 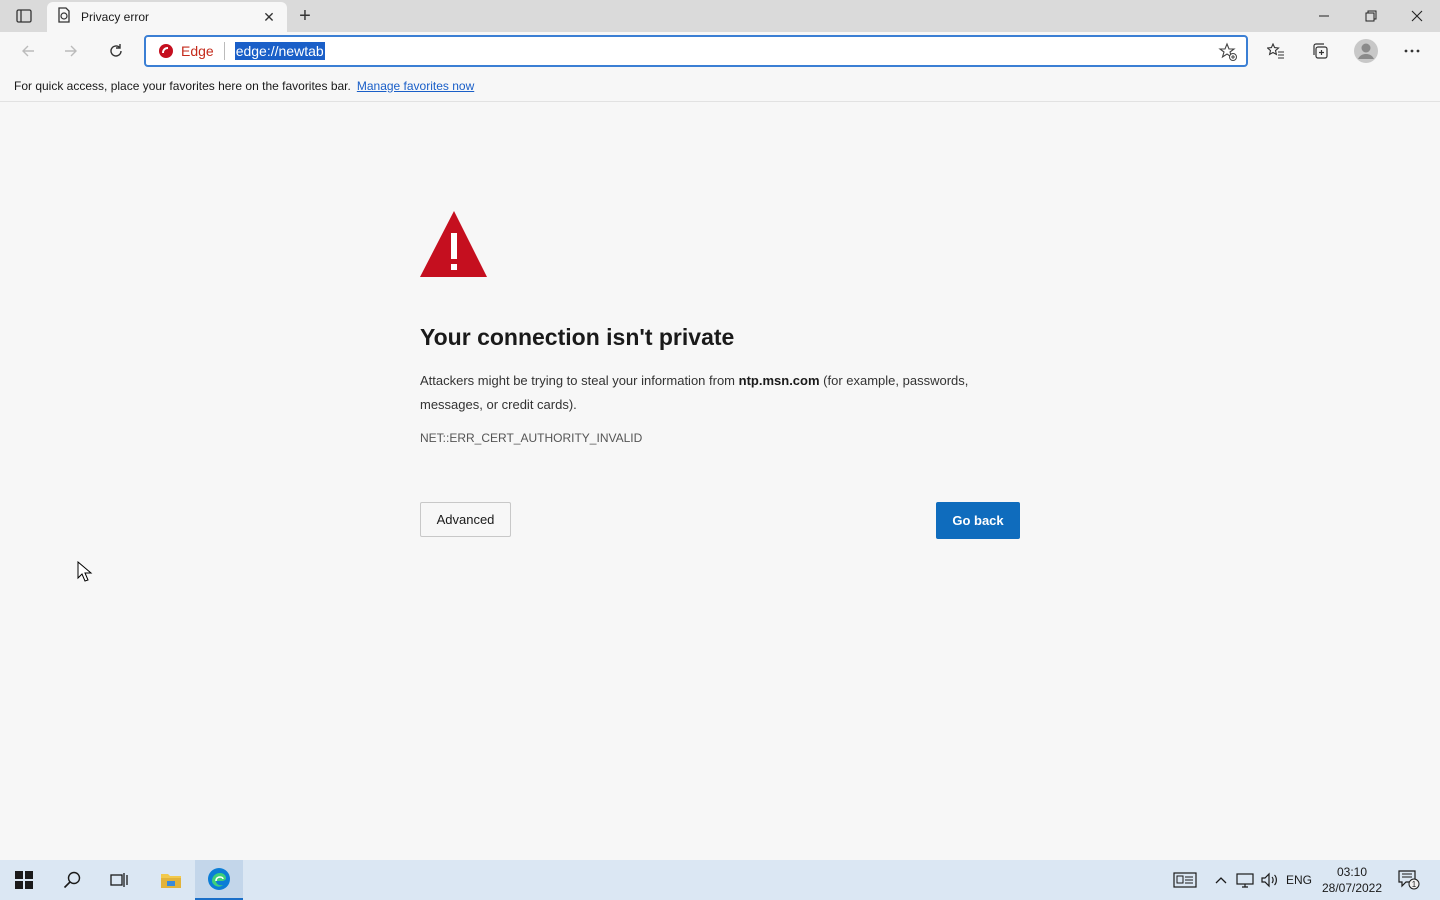 I want to click on title-bar: Privacy error ✕ +, so click(x=720, y=16).